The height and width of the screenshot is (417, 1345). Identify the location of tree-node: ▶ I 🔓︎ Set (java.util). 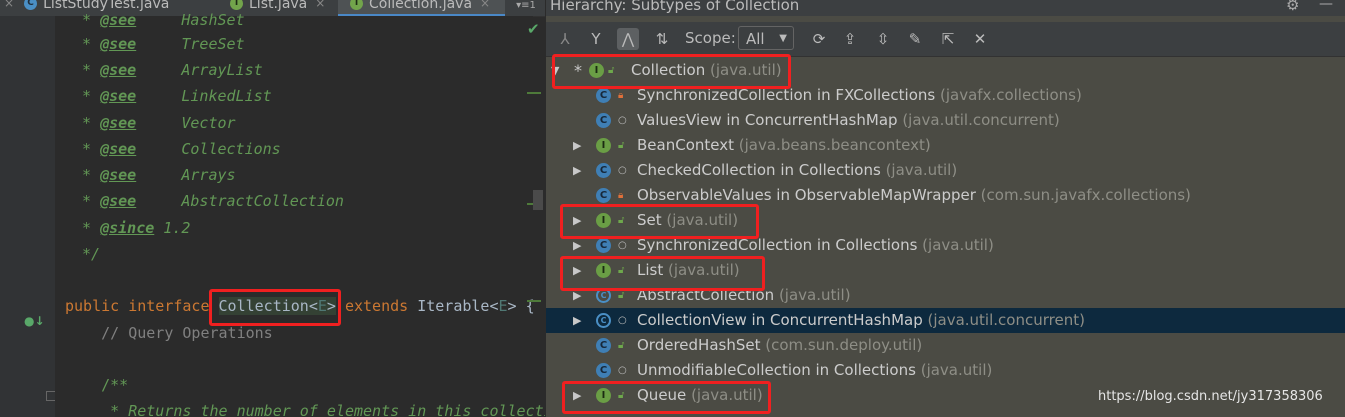
(945, 220).